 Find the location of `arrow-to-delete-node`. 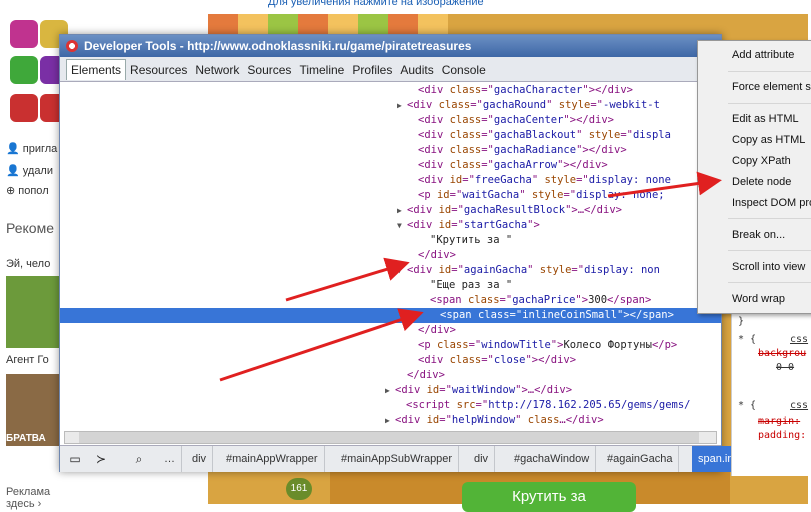

arrow-to-delete-node is located at coordinates (664, 184).